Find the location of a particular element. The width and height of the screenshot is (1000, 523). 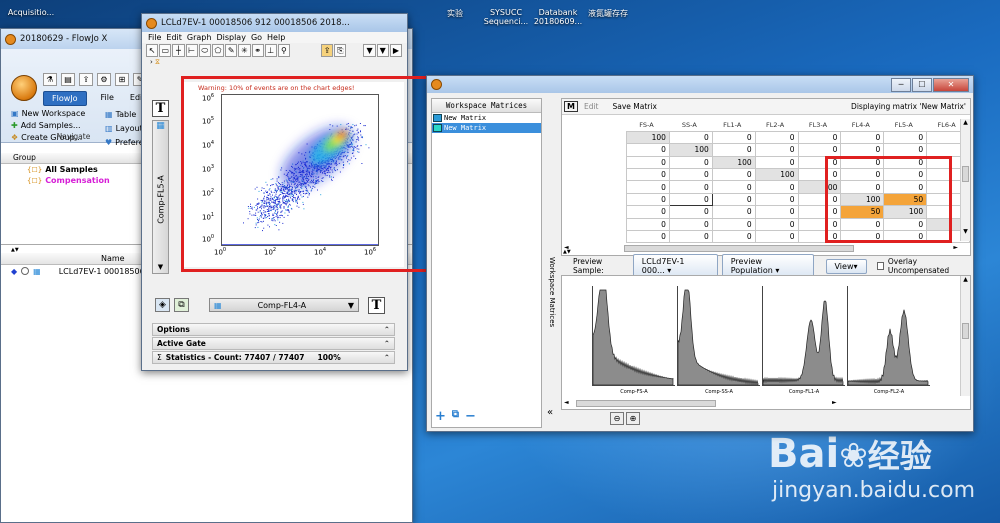

text-tool-button-bottom: T is located at coordinates (376, 305).